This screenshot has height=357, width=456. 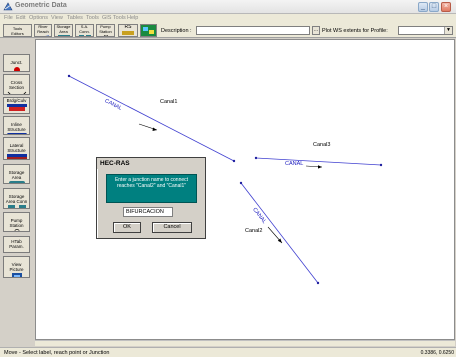 What do you see at coordinates (253, 30) in the screenshot?
I see `description-field` at bounding box center [253, 30].